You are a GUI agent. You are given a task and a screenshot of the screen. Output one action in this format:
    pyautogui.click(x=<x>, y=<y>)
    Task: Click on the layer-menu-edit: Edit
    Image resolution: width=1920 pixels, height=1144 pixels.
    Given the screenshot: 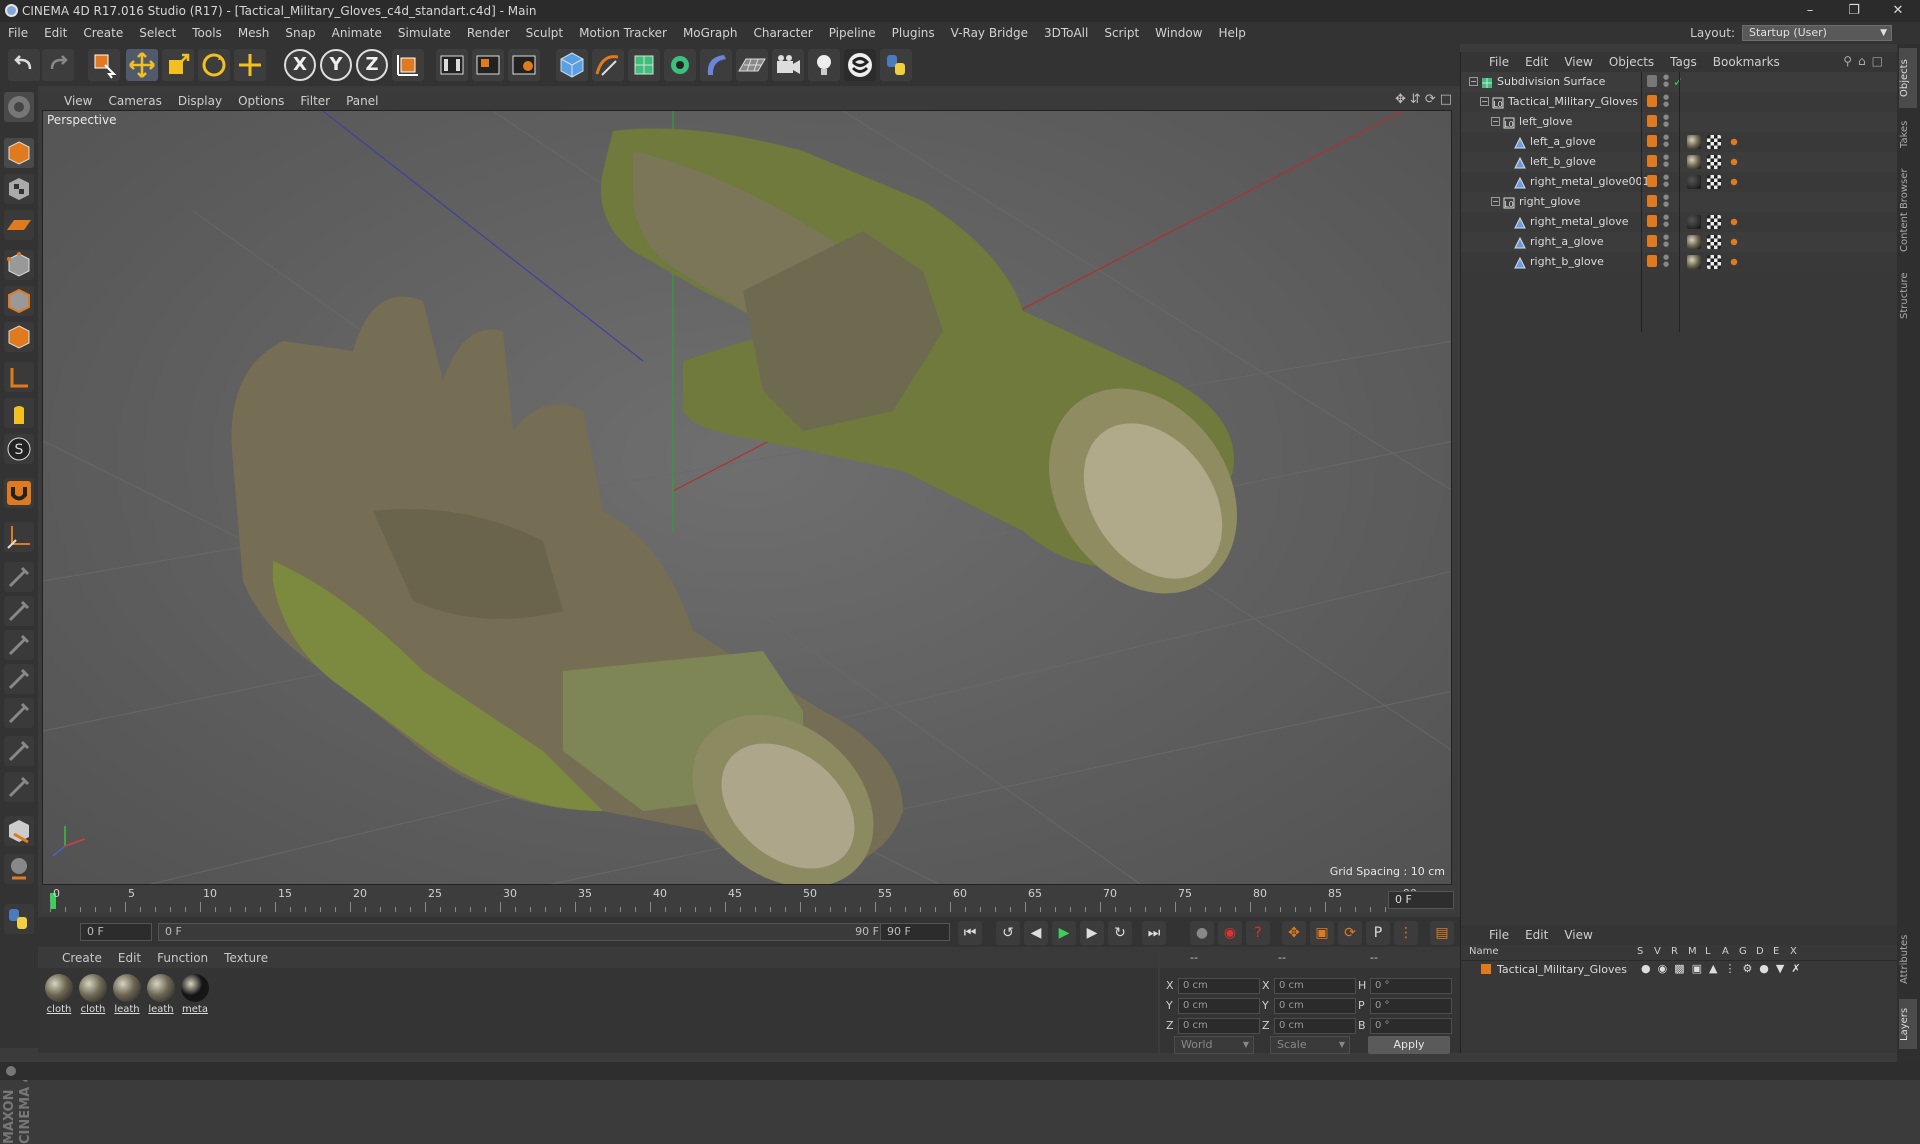 What is the action you would take?
    pyautogui.click(x=1536, y=935)
    